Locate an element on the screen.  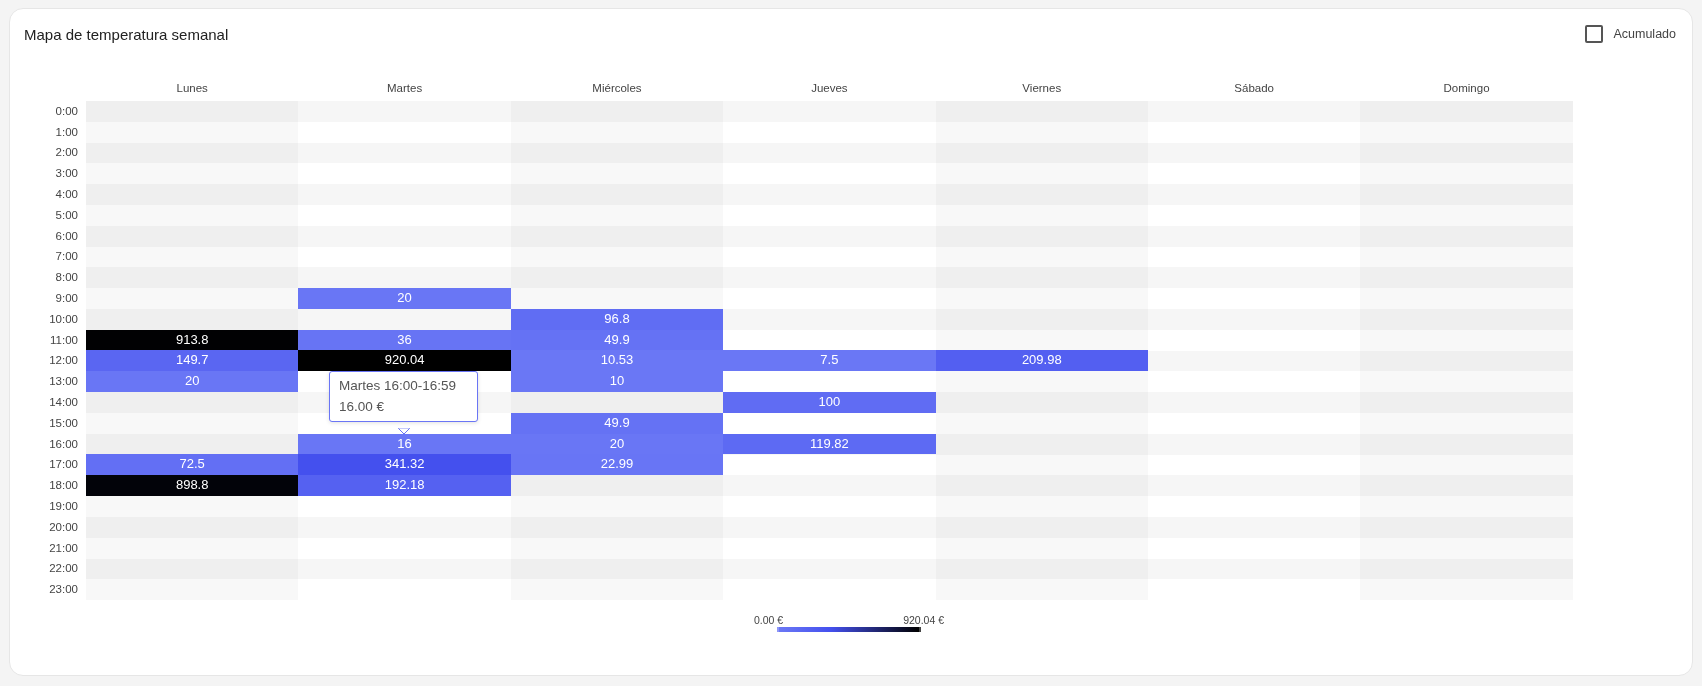
day-header: Jueves is located at coordinates (829, 88).